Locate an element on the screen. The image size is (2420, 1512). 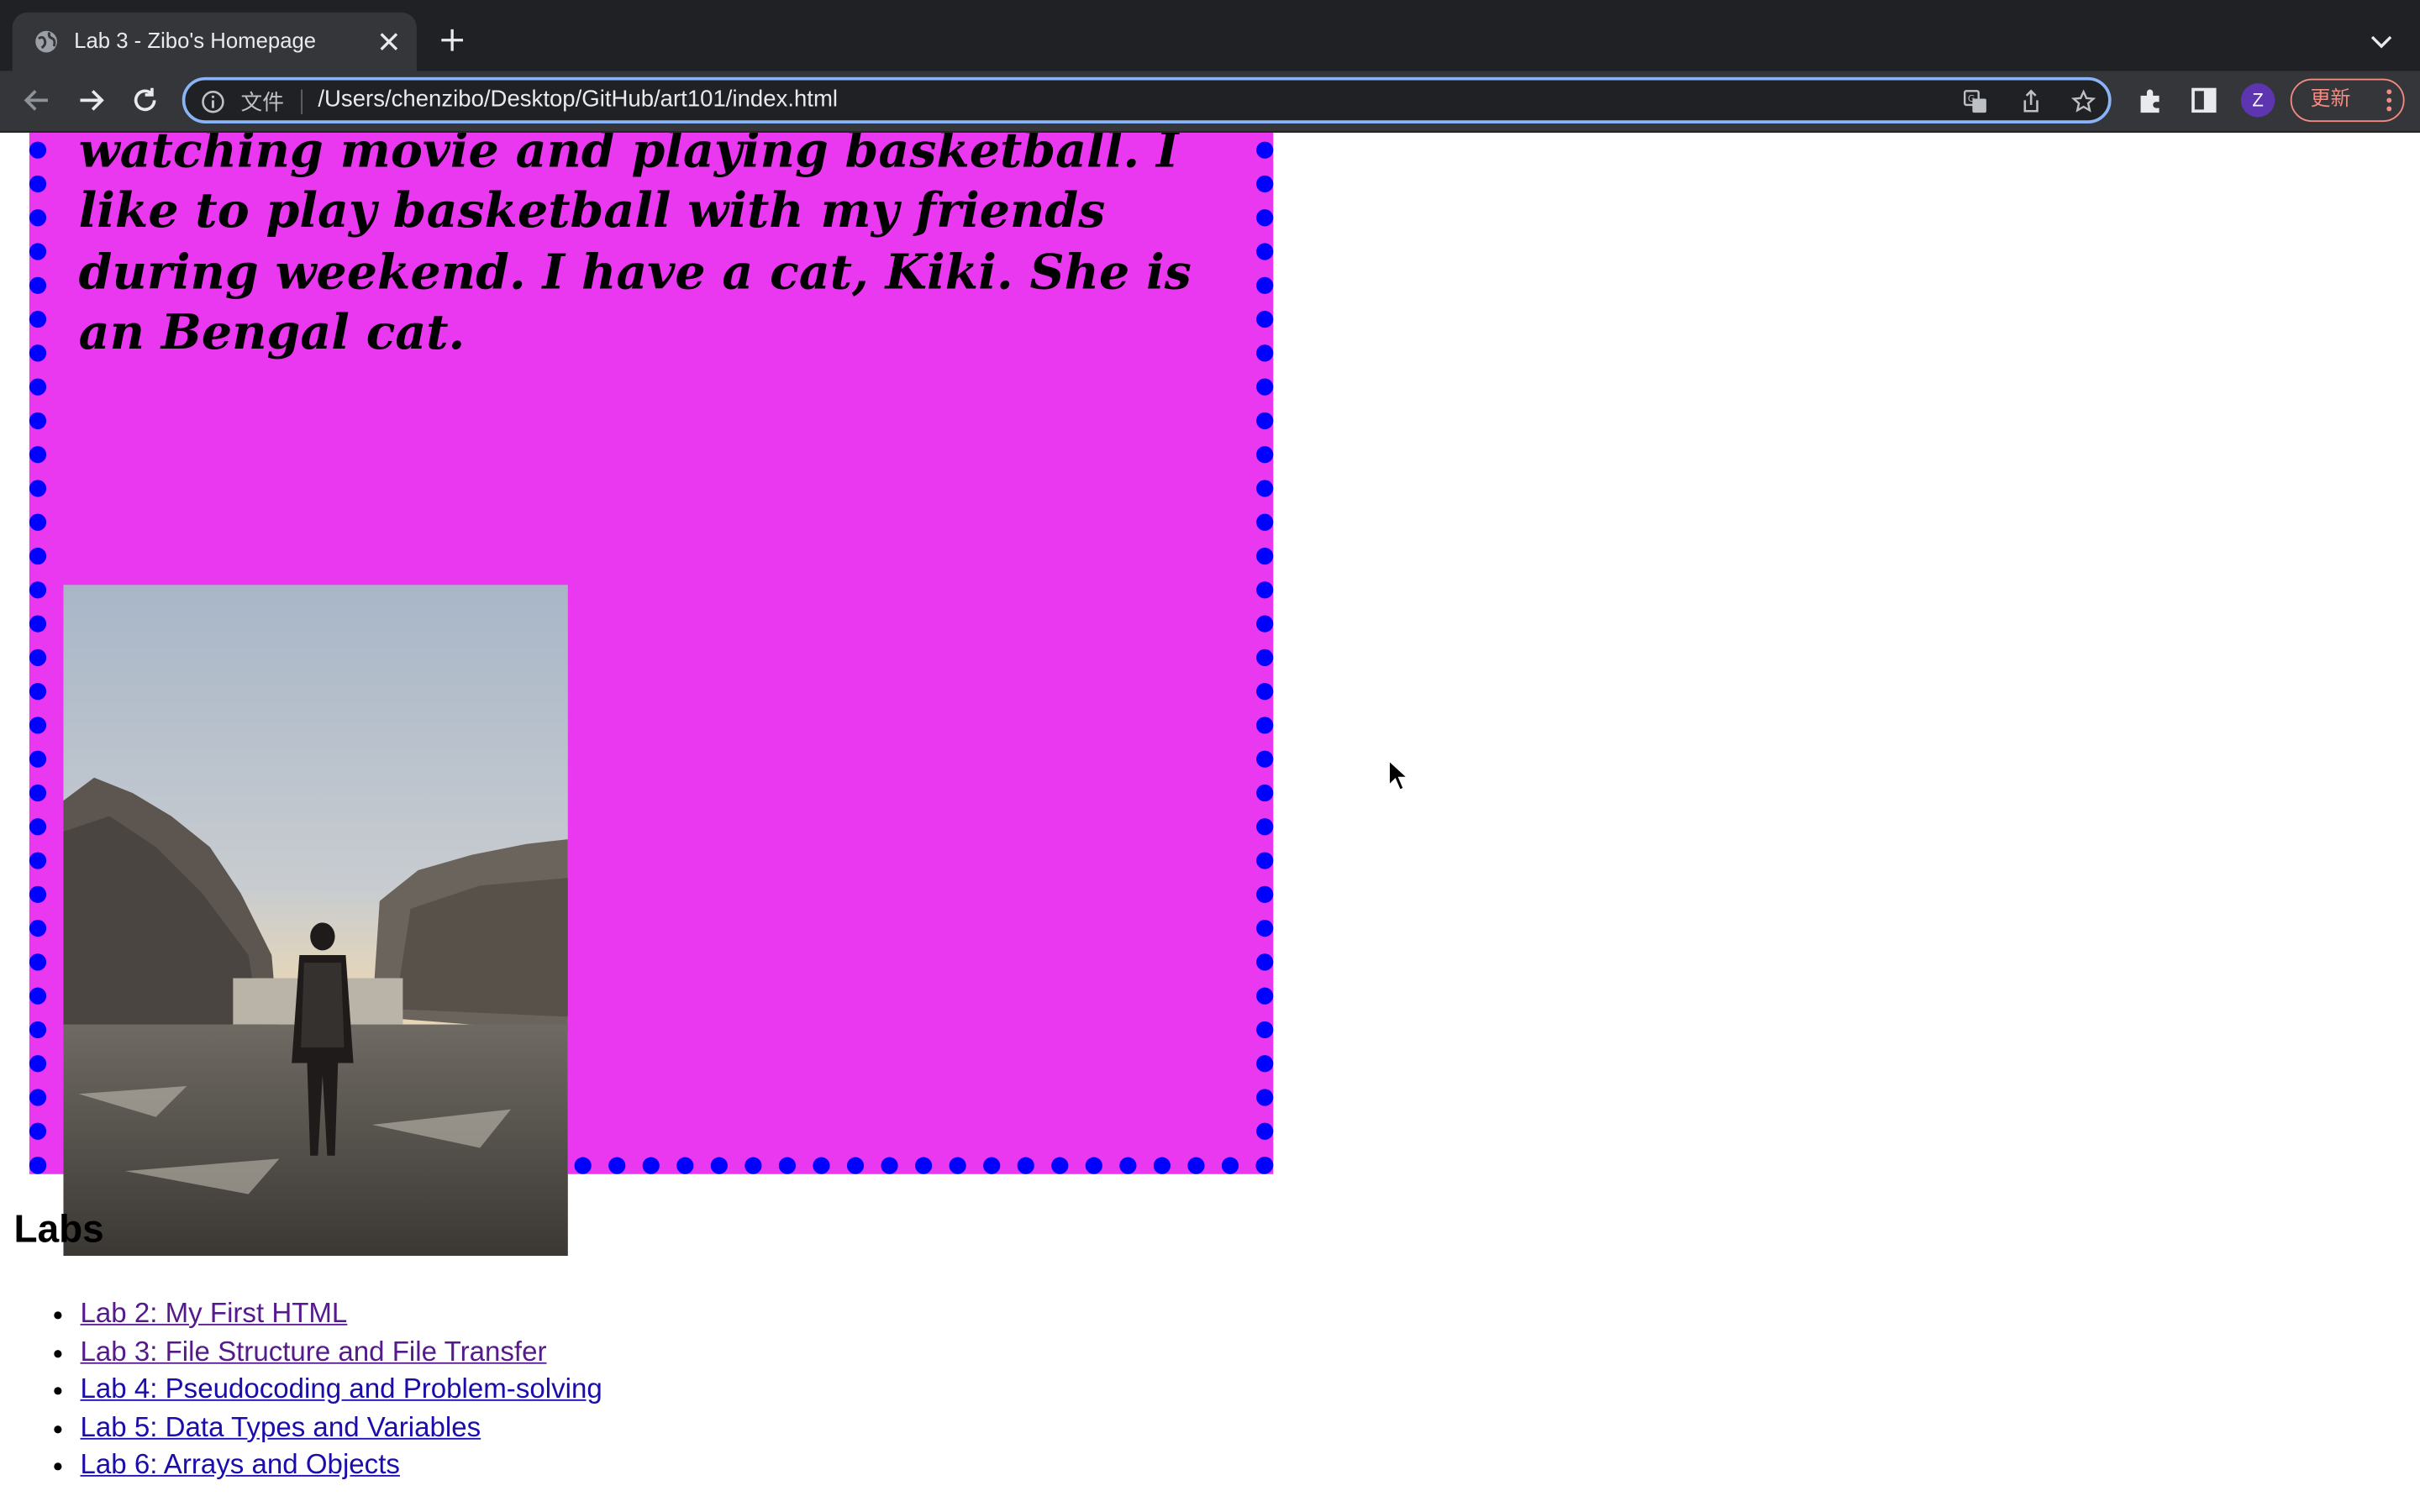
mouse-cursor-icon is located at coordinates (1398, 775).